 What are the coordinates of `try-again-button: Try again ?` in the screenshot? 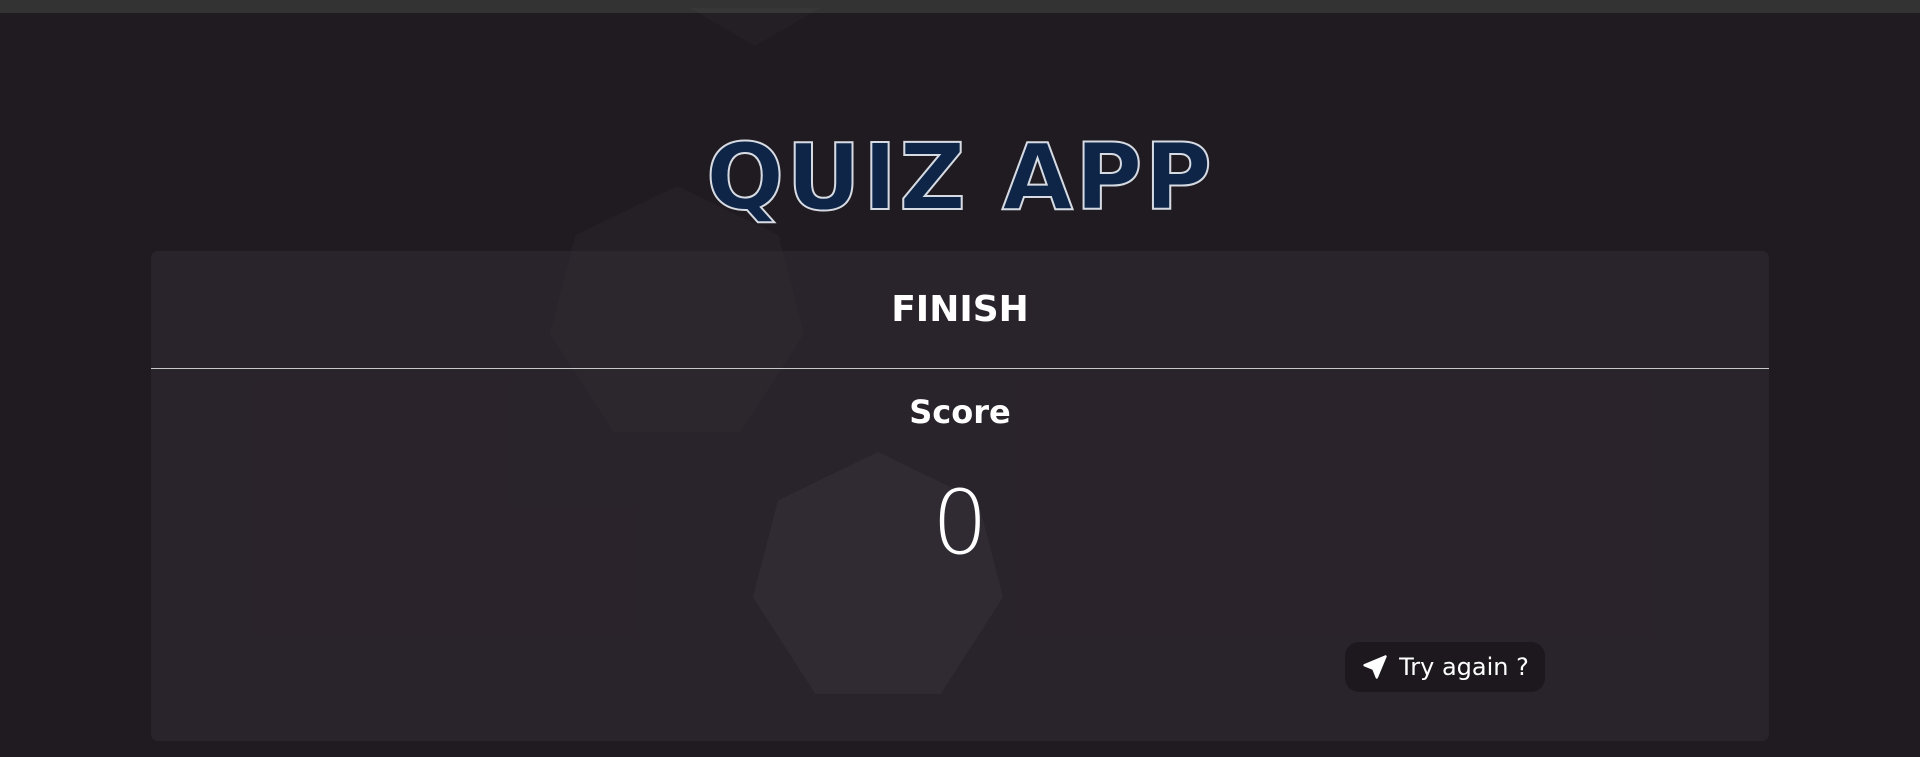 It's located at (1445, 667).